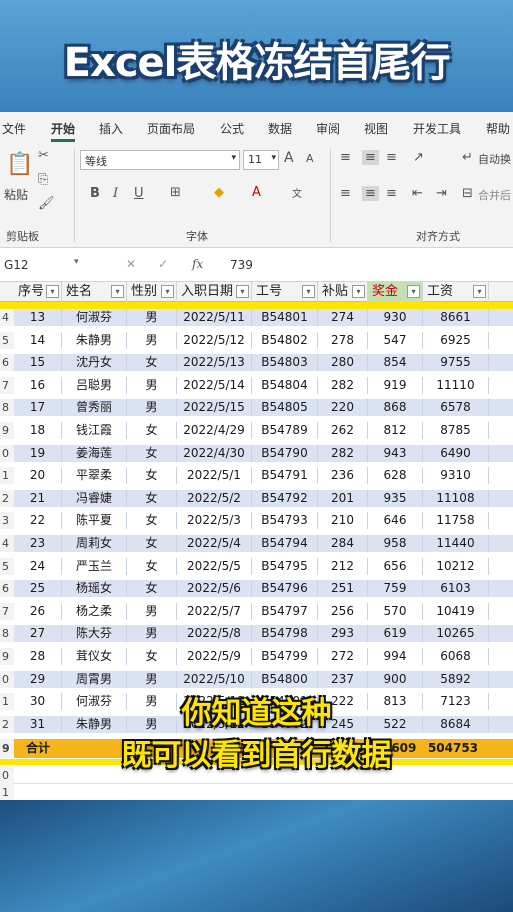 The image size is (513, 912). What do you see at coordinates (297, 192) in the screenshot?
I see `phonetic-icon: 文` at bounding box center [297, 192].